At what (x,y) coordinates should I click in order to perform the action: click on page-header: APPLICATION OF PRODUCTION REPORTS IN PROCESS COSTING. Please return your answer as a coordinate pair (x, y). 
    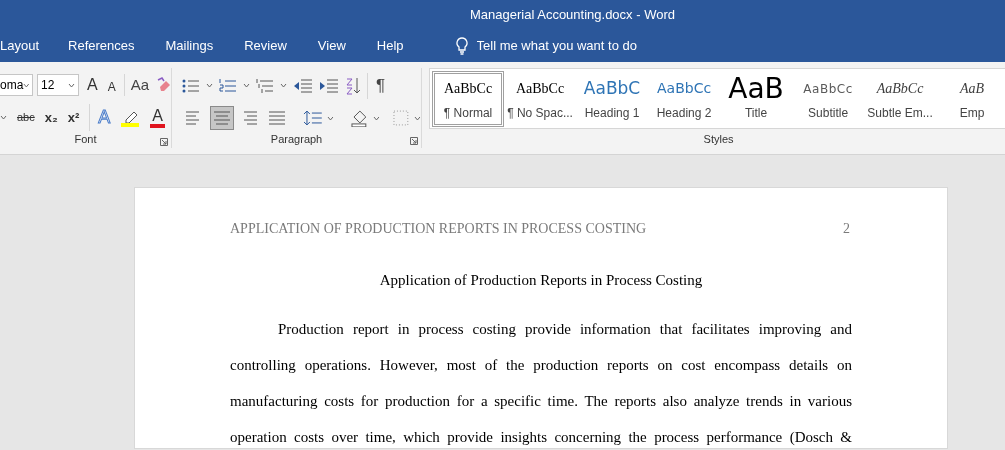
    Looking at the image, I should click on (438, 229).